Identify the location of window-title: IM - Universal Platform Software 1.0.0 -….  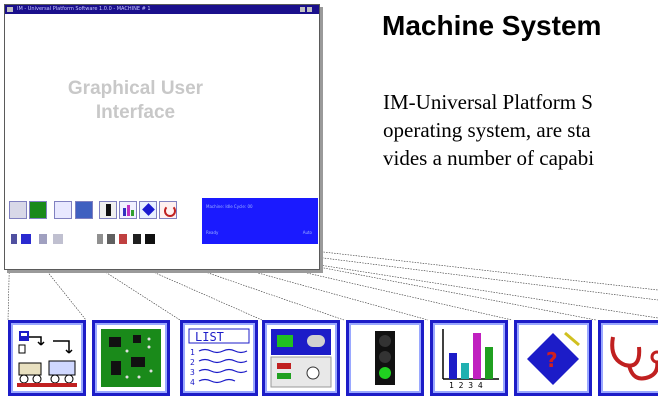
(84, 9).